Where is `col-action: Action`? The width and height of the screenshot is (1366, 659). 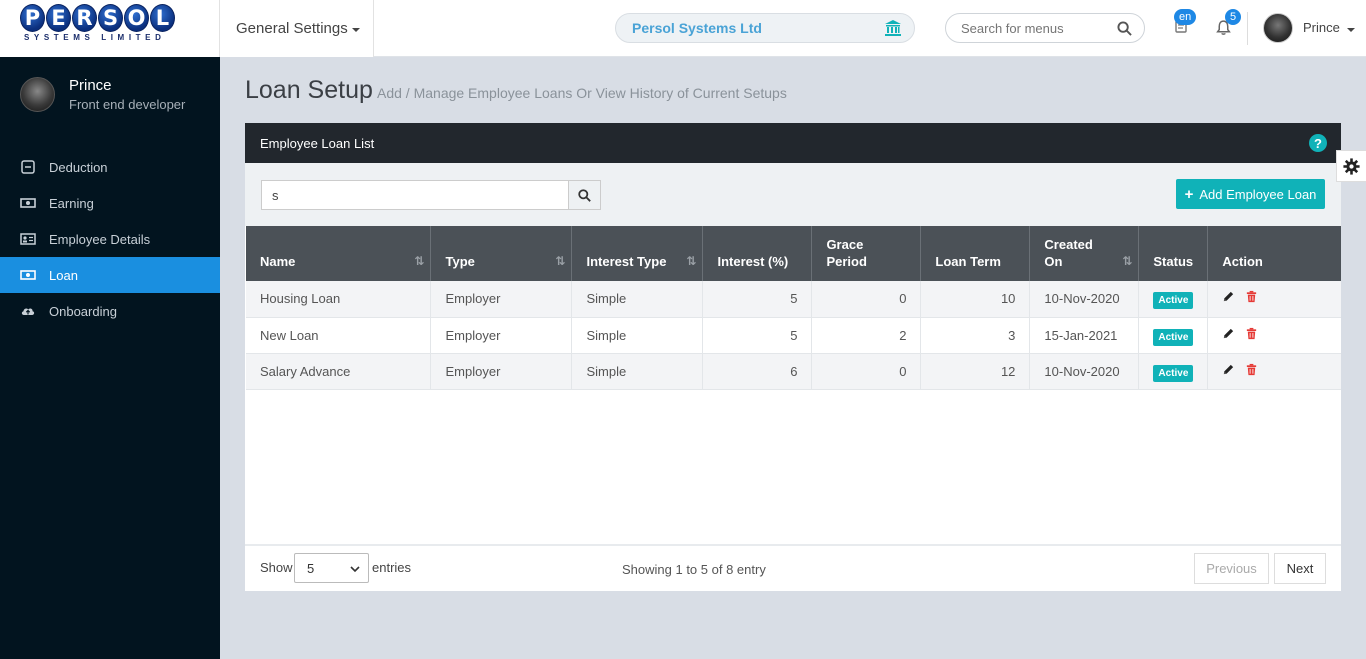 col-action: Action is located at coordinates (1242, 261).